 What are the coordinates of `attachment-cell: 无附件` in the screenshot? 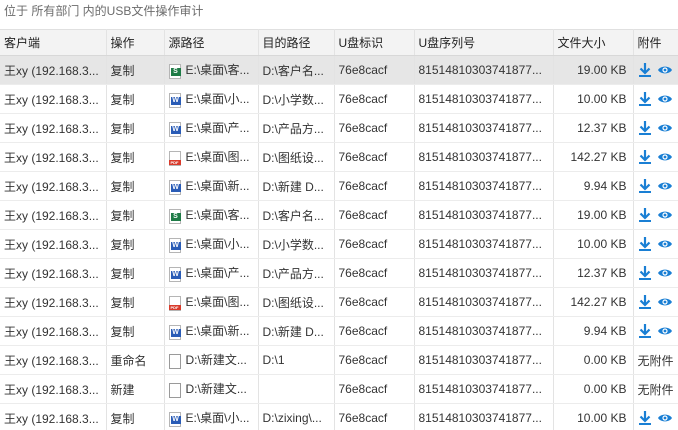 It's located at (655, 360).